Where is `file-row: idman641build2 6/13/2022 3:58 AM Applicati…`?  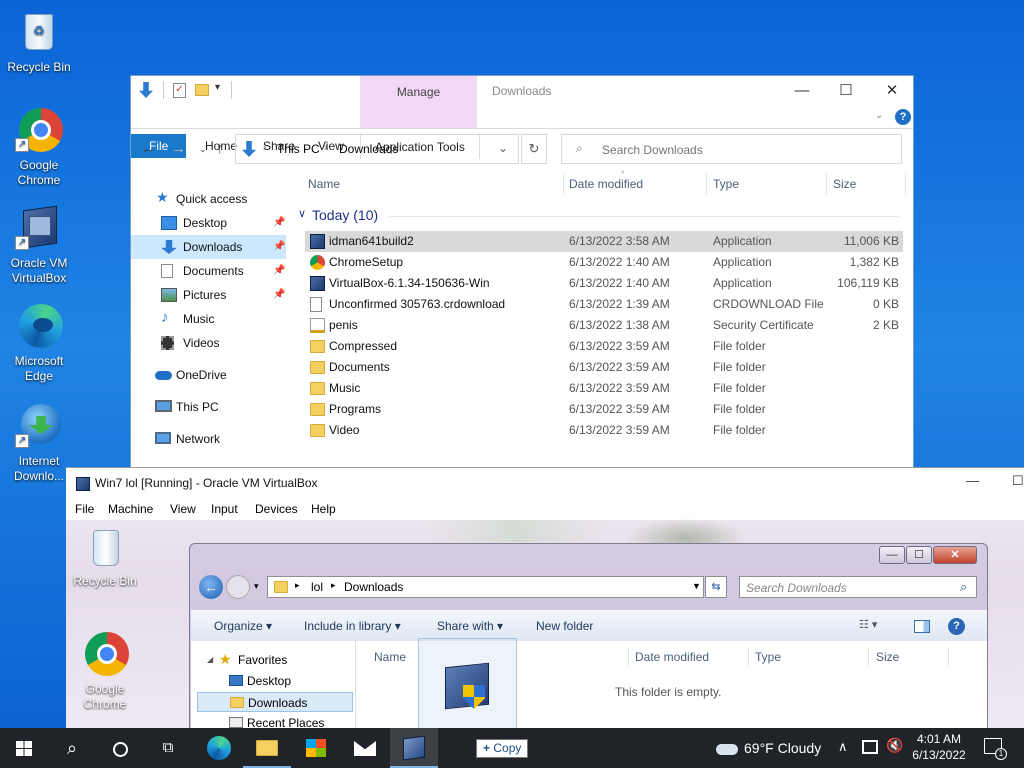
file-row: idman641build2 6/13/2022 3:58 AM Applicati… is located at coordinates (604, 241).